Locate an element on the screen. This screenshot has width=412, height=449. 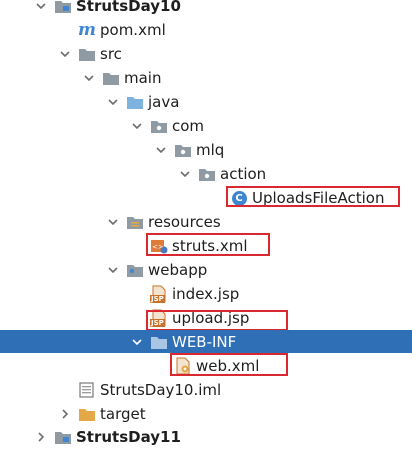
excluded-folder-icon is located at coordinates (87, 414).